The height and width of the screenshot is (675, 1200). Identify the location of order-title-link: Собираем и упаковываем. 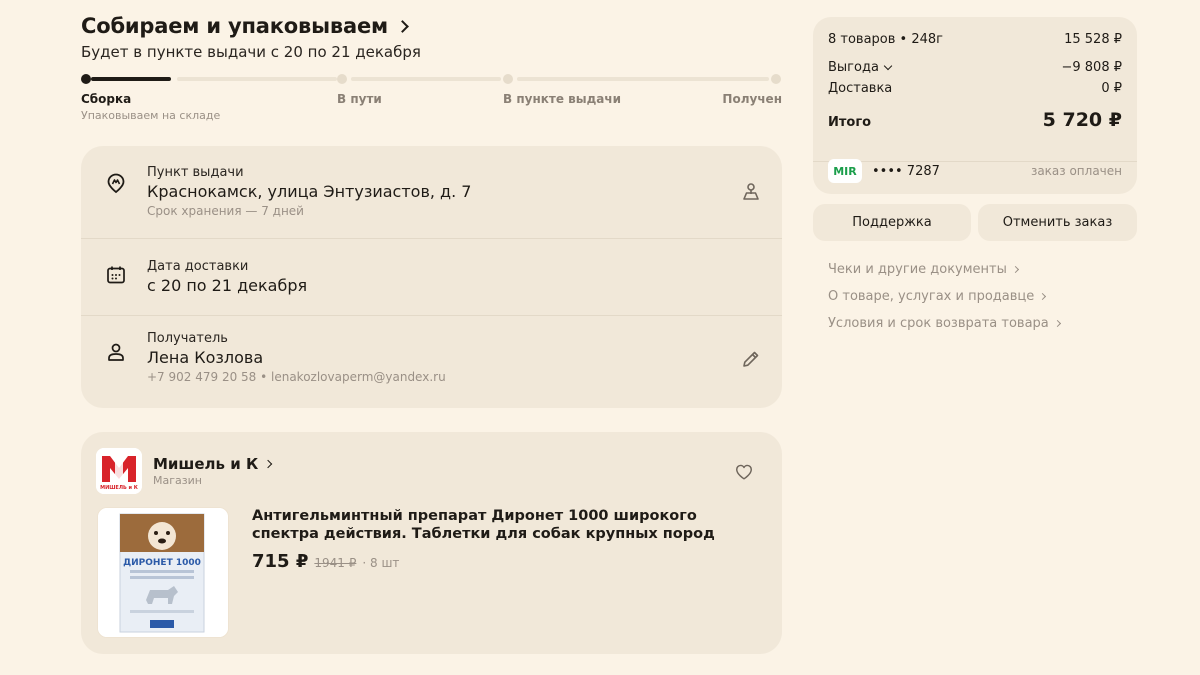
(245, 26).